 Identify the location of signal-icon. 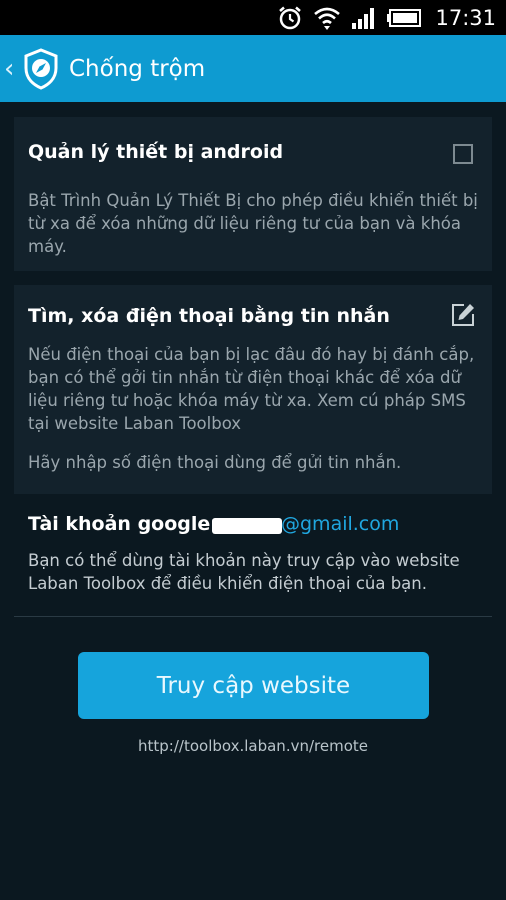
(364, 18).